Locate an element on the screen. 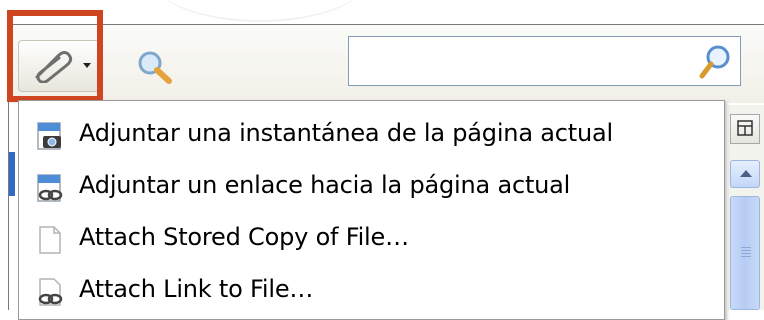  attach-button is located at coordinates (59, 66).